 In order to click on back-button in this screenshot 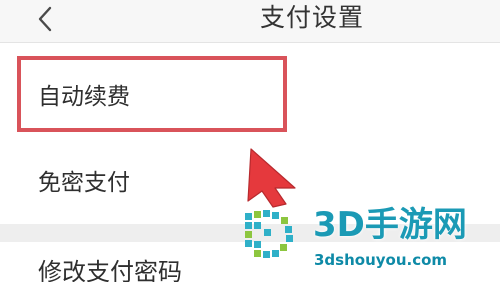, I will do `click(45, 19)`.